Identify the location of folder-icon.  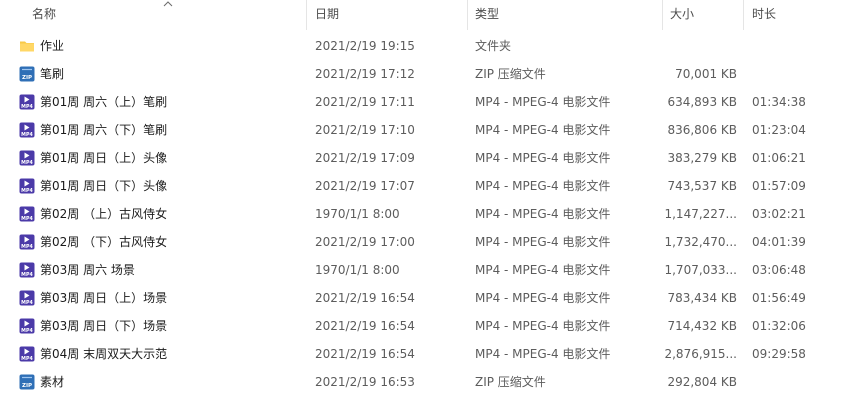
(27, 46).